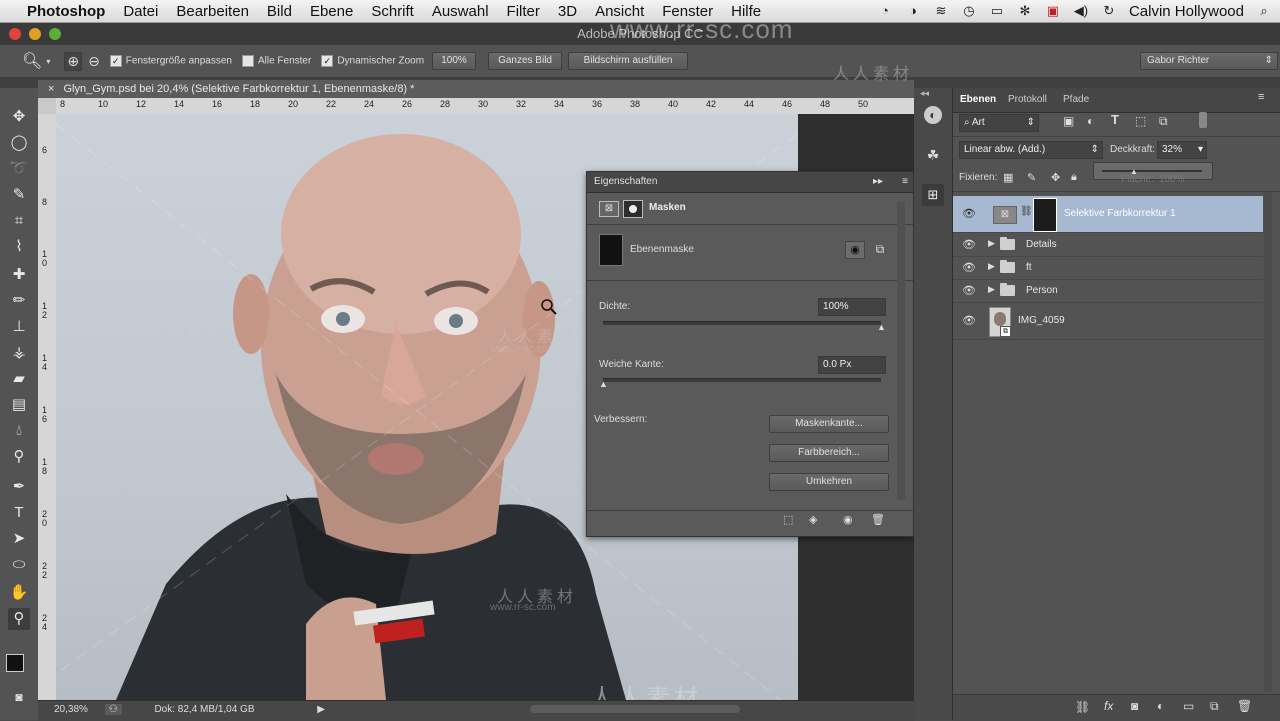 The width and height of the screenshot is (1280, 721). Describe the element at coordinates (885, 11) in the screenshot. I see `sync-icon: ◔` at that location.